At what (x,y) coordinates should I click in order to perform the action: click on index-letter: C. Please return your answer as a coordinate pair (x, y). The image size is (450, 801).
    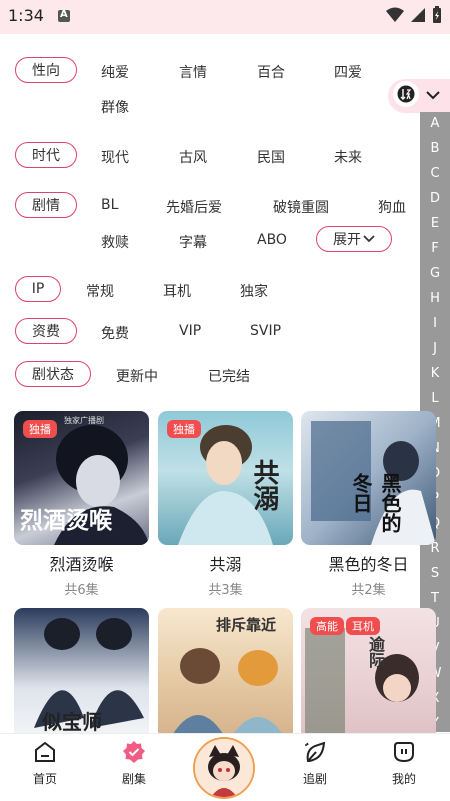
    Looking at the image, I should click on (435, 173).